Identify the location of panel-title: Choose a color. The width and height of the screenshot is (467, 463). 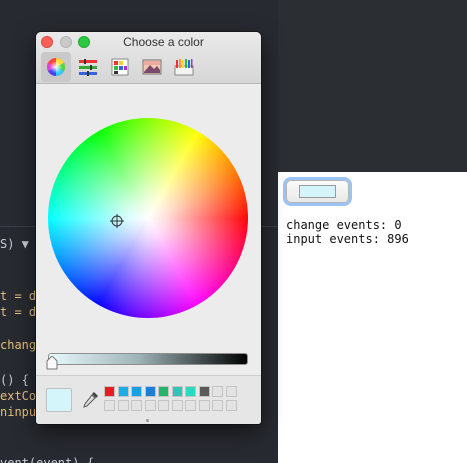
(163, 42).